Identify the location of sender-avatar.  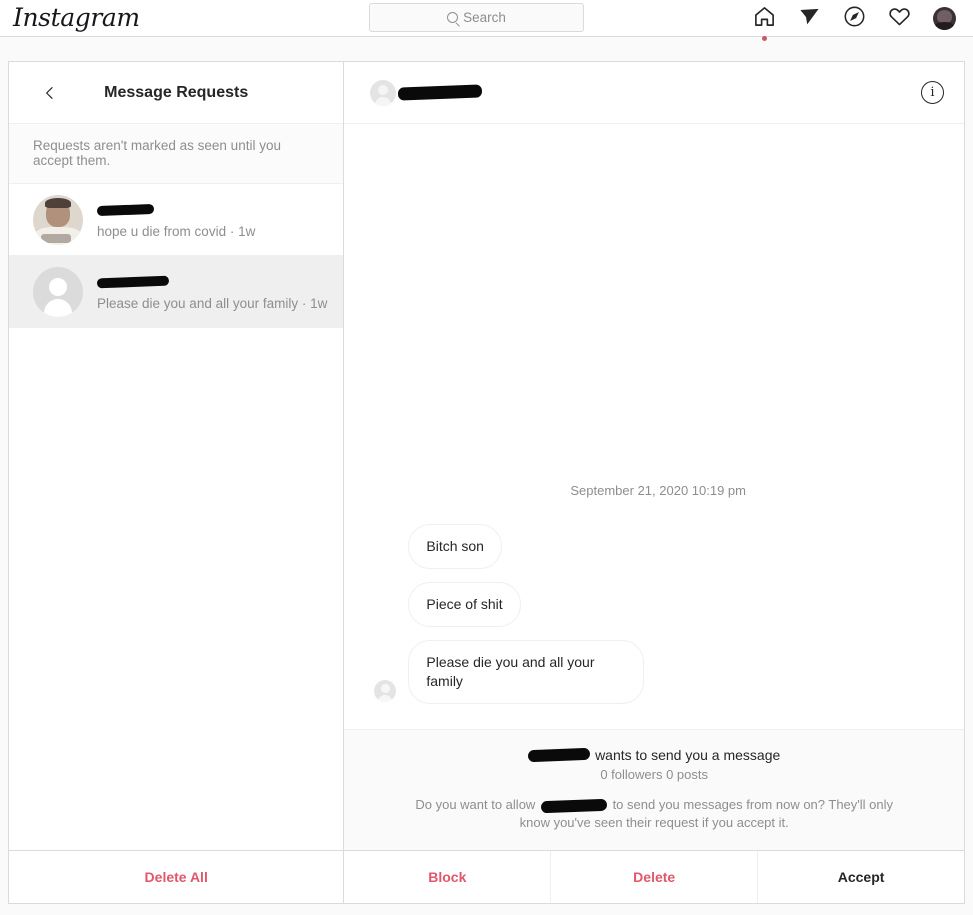
(385, 691).